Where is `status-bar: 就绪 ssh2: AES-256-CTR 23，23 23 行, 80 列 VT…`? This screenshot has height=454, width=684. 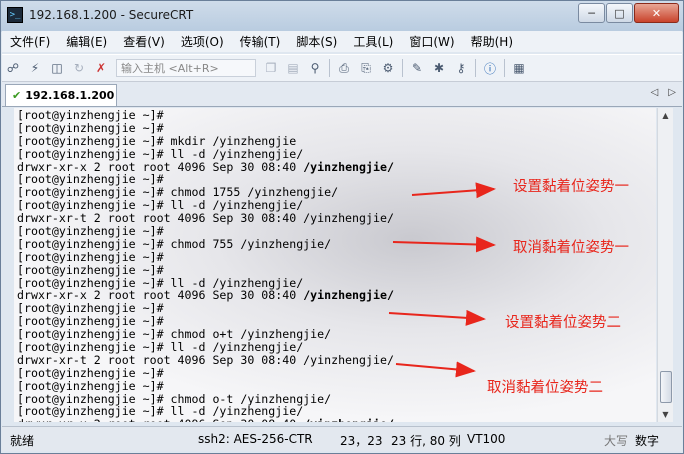
status-bar: 就绪 ssh2: AES-256-CTR 23，23 23 行, 80 列 VT… is located at coordinates (342, 438).